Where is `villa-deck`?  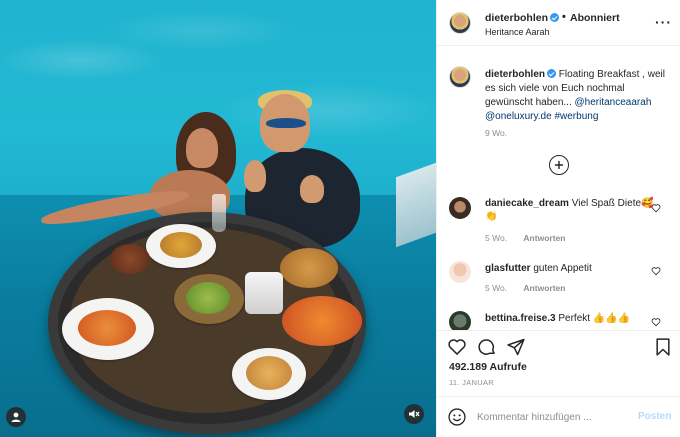 villa-deck is located at coordinates (416, 205).